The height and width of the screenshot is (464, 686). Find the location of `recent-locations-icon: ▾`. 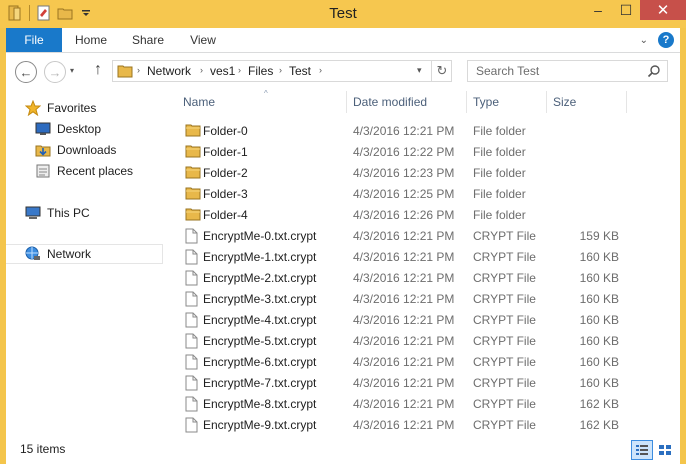

recent-locations-icon: ▾ is located at coordinates (72, 70).